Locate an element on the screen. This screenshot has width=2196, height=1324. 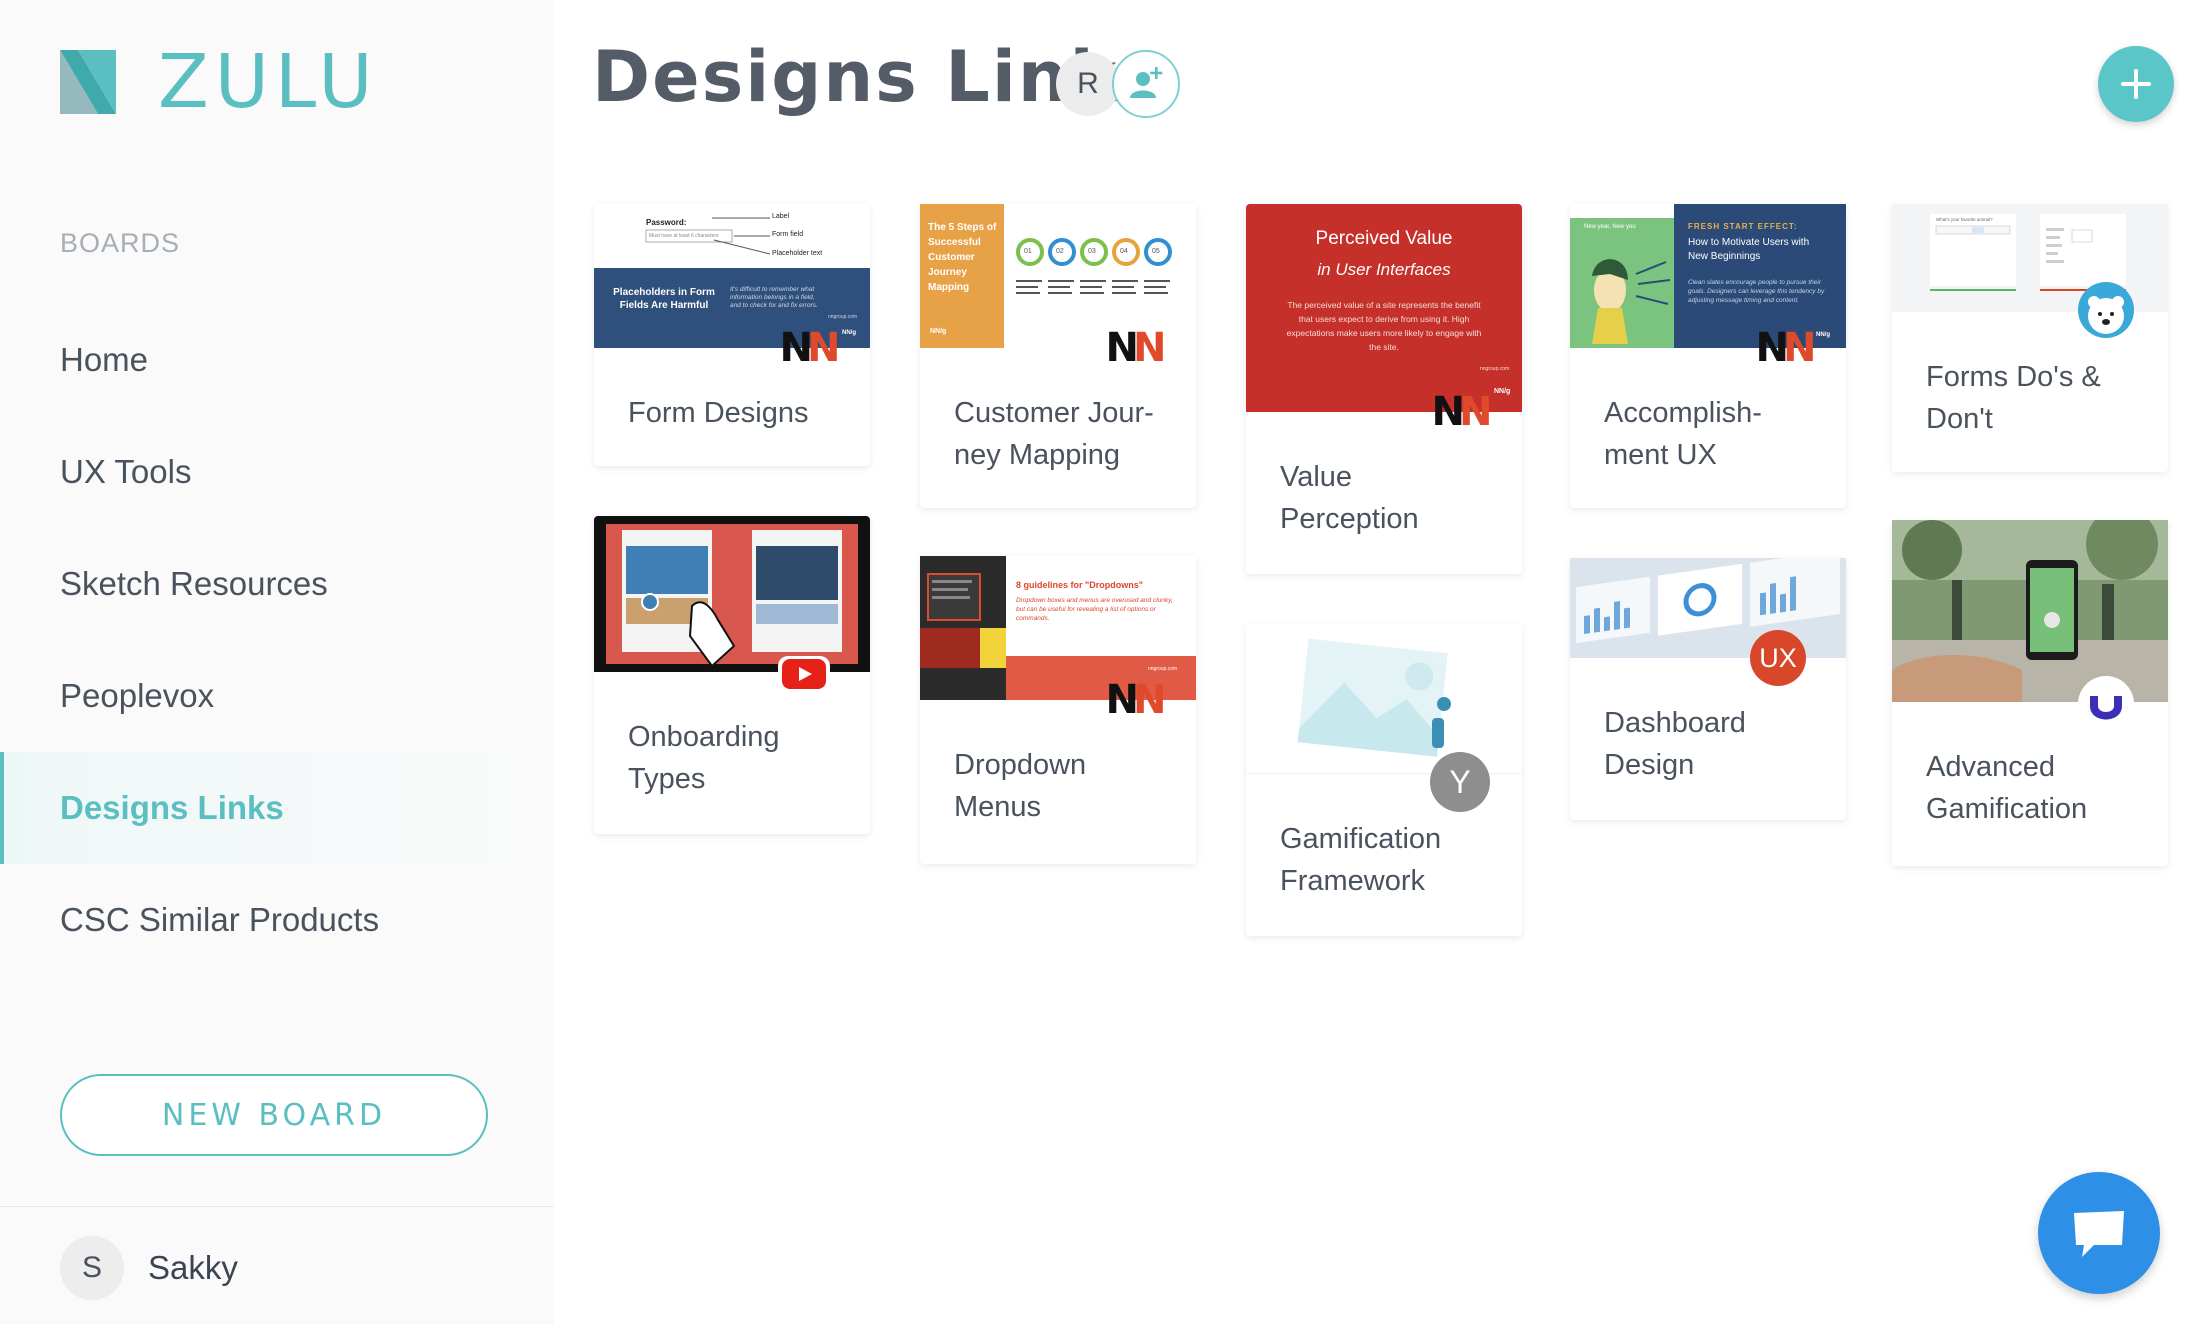
annotation-placeholder: Placeholder text is located at coordinates (797, 253).